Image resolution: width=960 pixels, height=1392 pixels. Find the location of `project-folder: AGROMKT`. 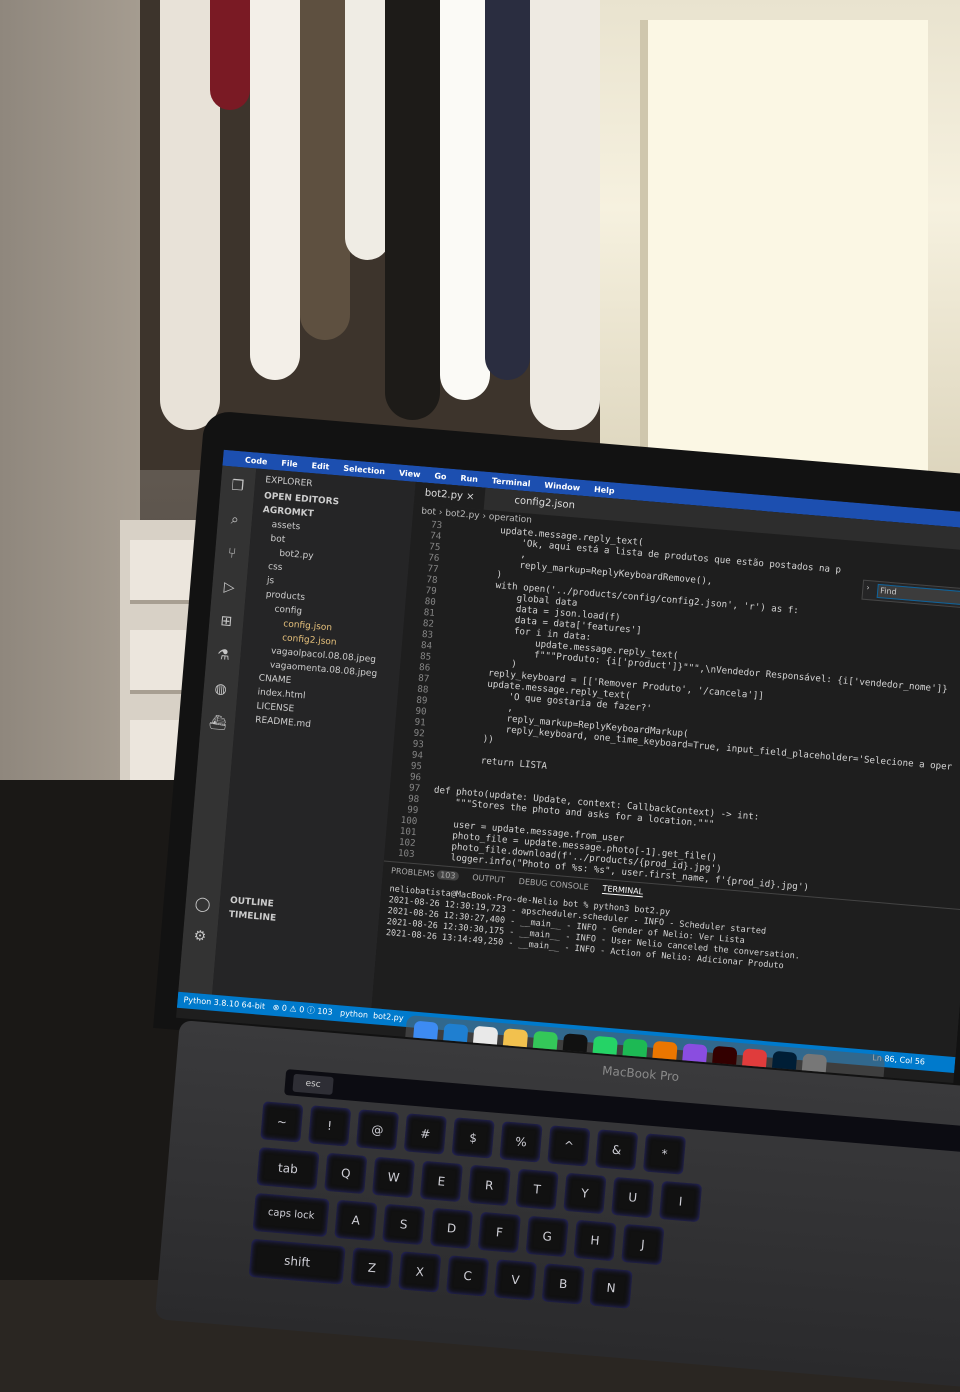

project-folder: AGROMKT is located at coordinates (288, 512).